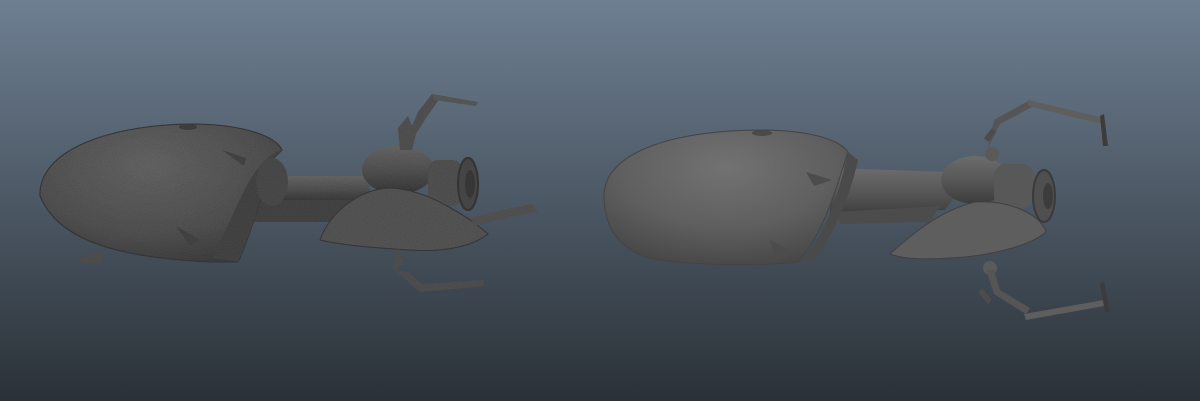  Describe the element at coordinates (272, 182) in the screenshot. I see `shell-collar` at that location.